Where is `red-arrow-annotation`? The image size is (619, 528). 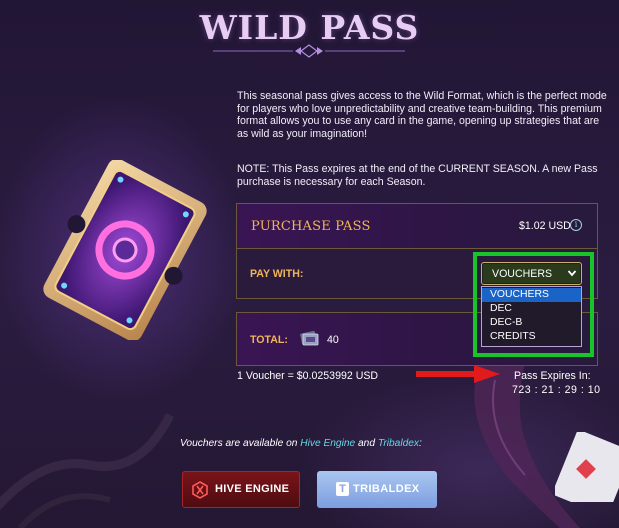
red-arrow-annotation is located at coordinates (458, 374).